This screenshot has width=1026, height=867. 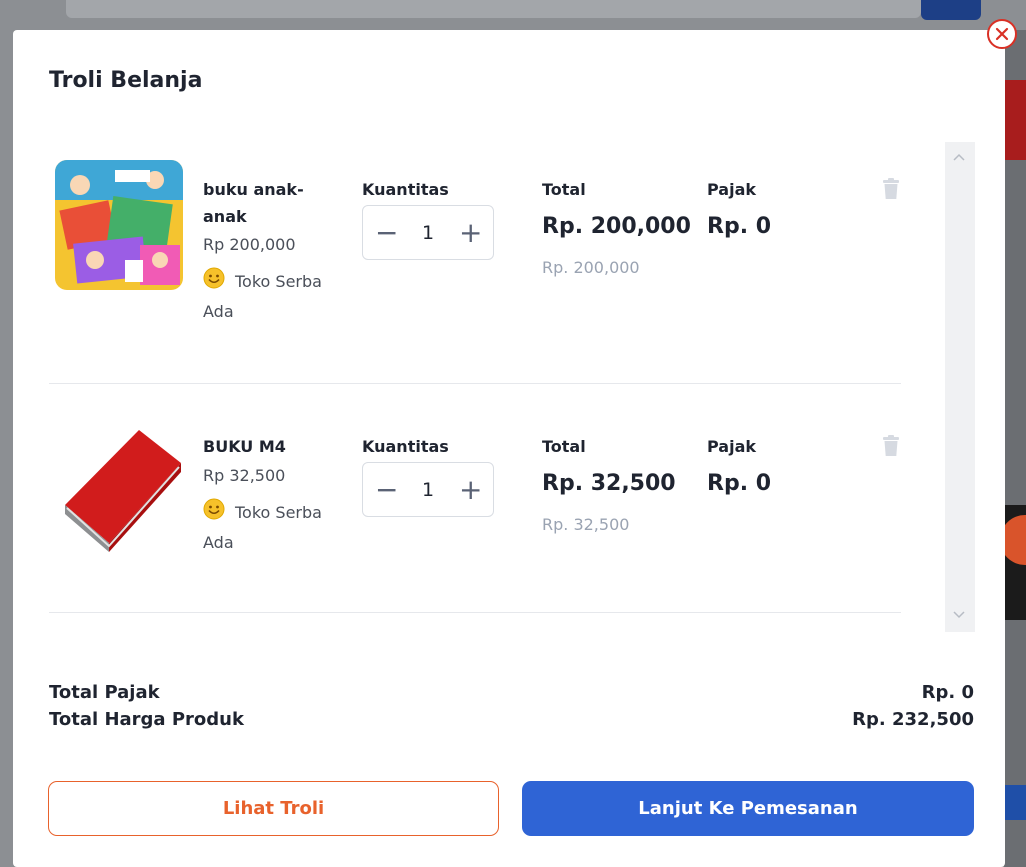 I want to click on background-blue-tile, so click(x=1015, y=802).